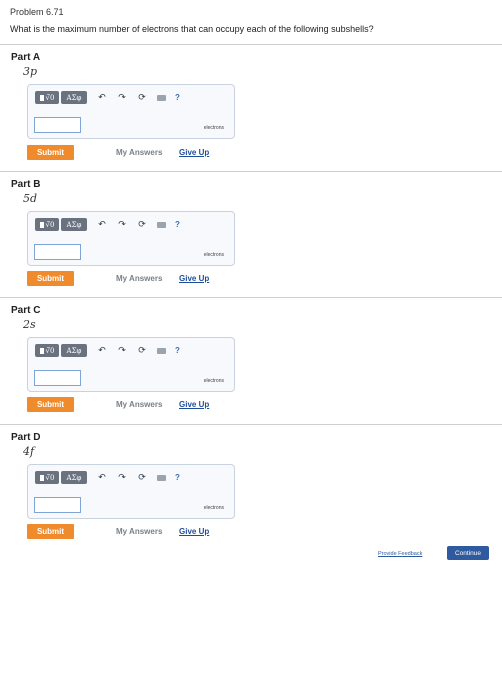 Image resolution: width=502 pixels, height=700 pixels. I want to click on part-subshell: 5d, so click(30, 198).